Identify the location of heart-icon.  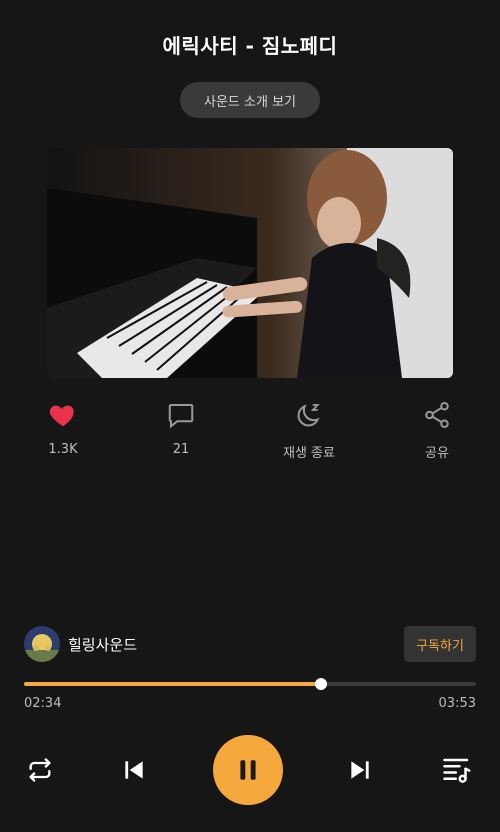
(61, 416).